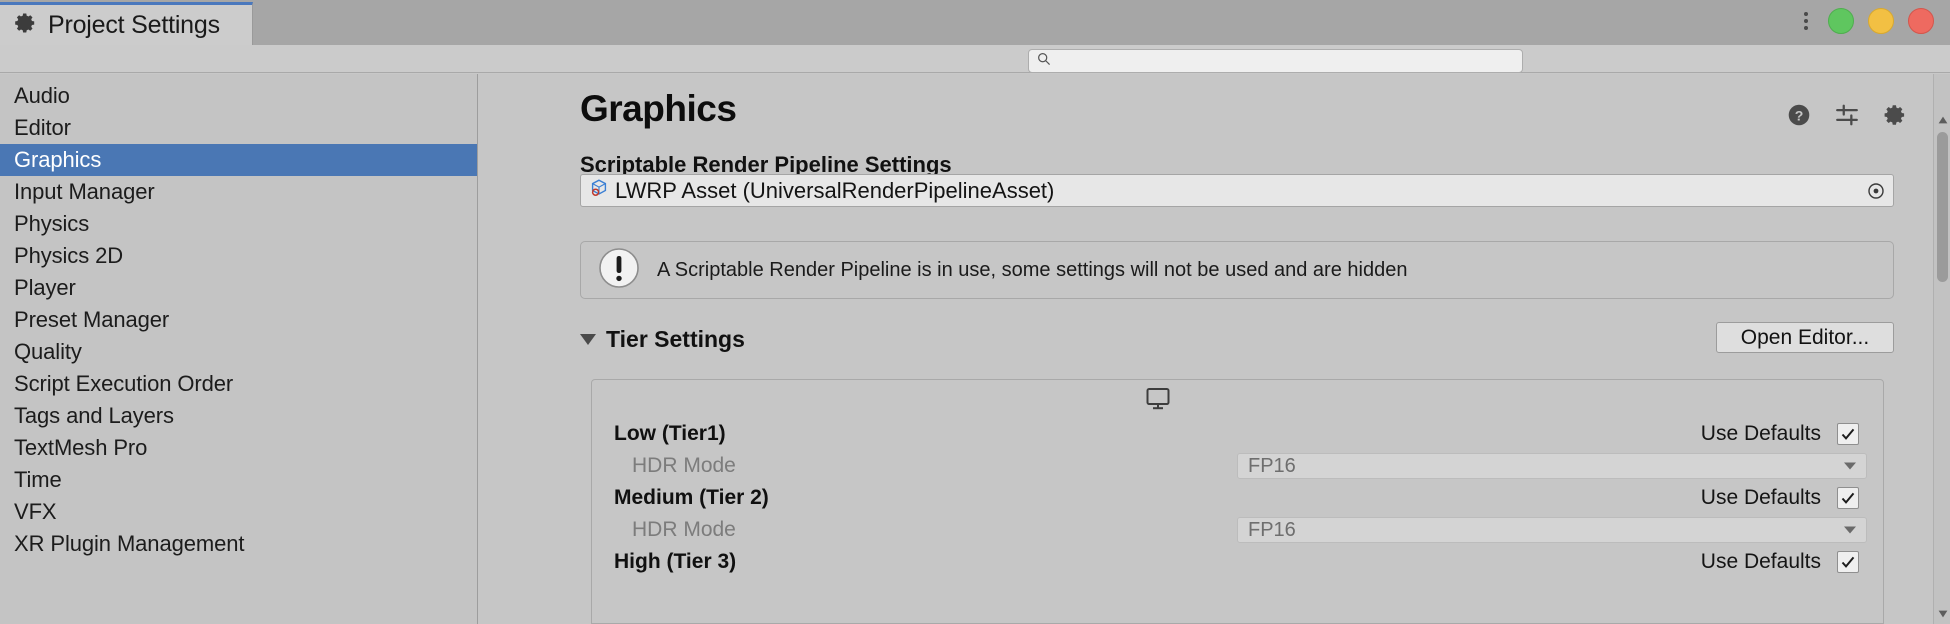  I want to click on sidebar-item-label: VFX, so click(35, 511).